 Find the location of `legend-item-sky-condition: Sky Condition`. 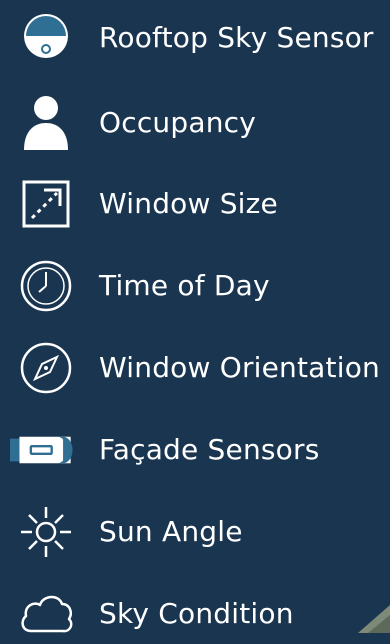

legend-item-sky-condition: Sky Condition is located at coordinates (195, 614).